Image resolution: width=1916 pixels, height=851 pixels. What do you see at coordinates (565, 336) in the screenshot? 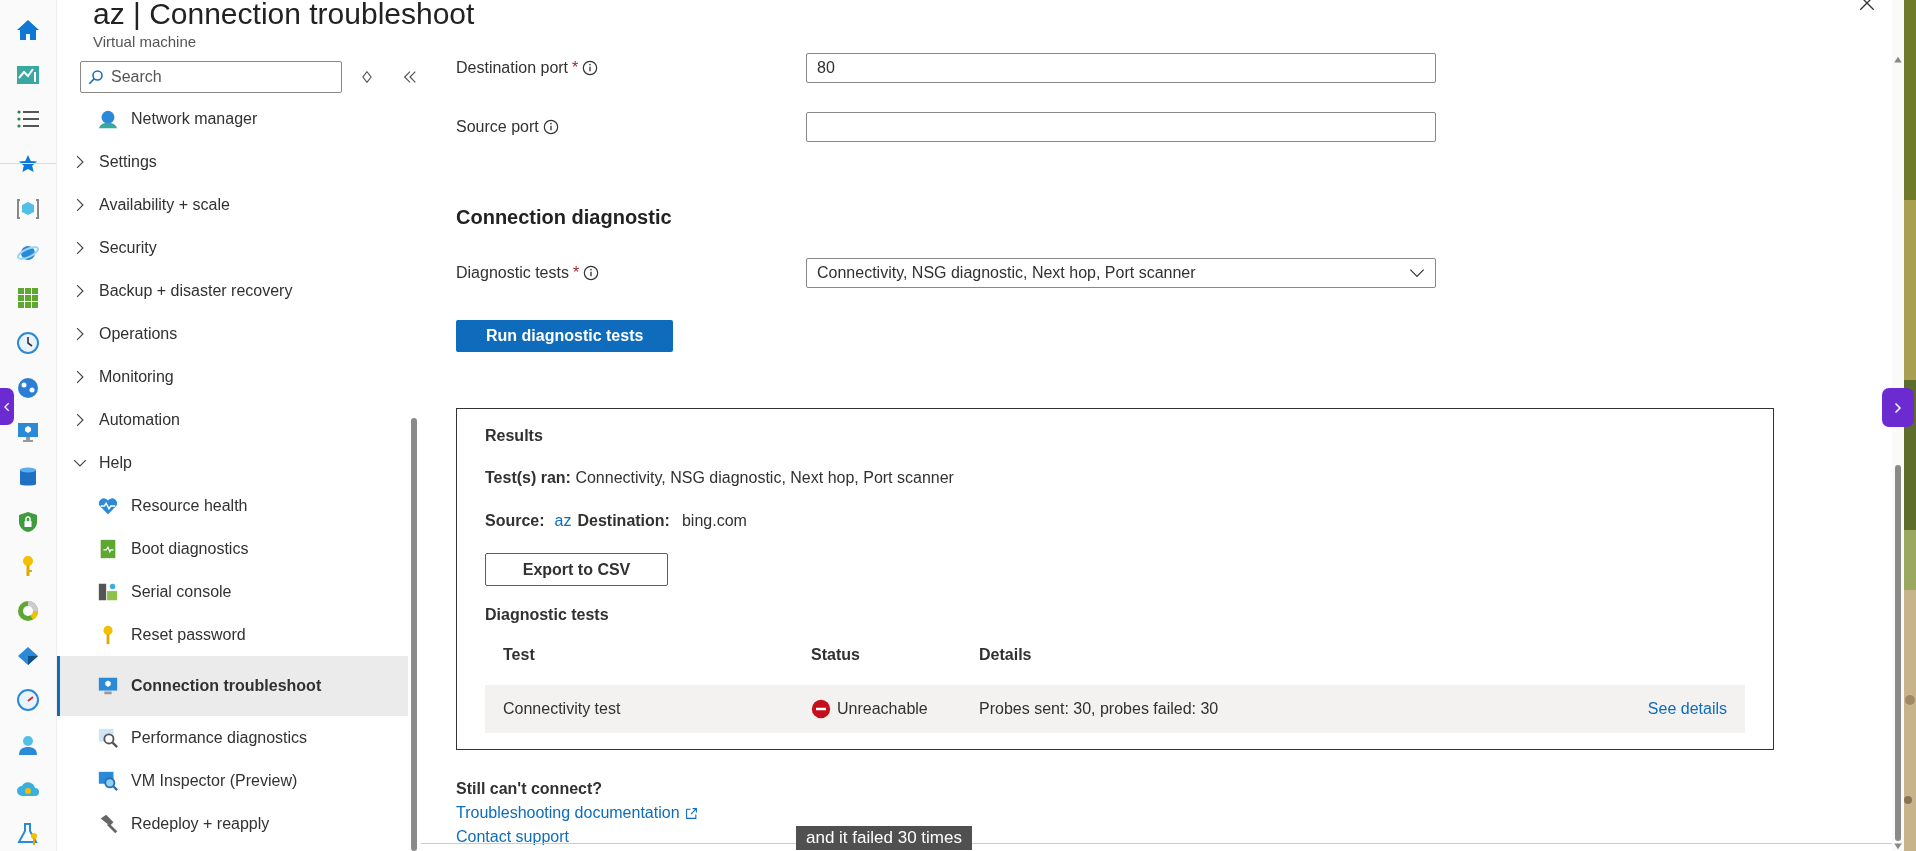
I see `run-button: Run diagnostic tests` at bounding box center [565, 336].